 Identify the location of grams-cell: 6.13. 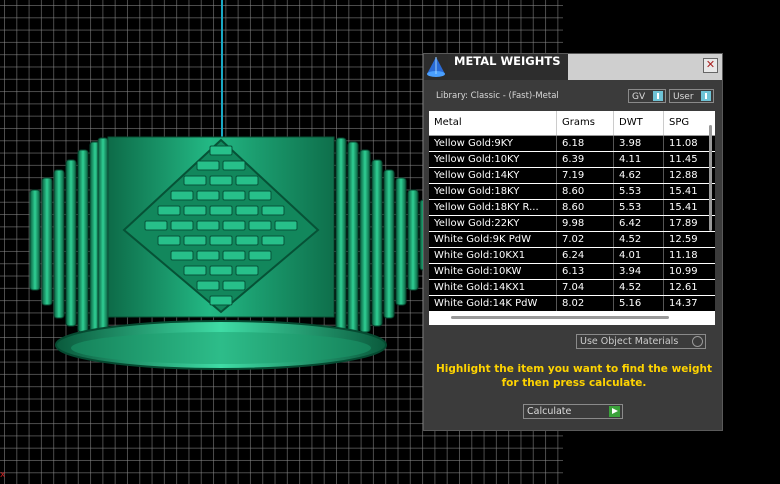
(585, 271).